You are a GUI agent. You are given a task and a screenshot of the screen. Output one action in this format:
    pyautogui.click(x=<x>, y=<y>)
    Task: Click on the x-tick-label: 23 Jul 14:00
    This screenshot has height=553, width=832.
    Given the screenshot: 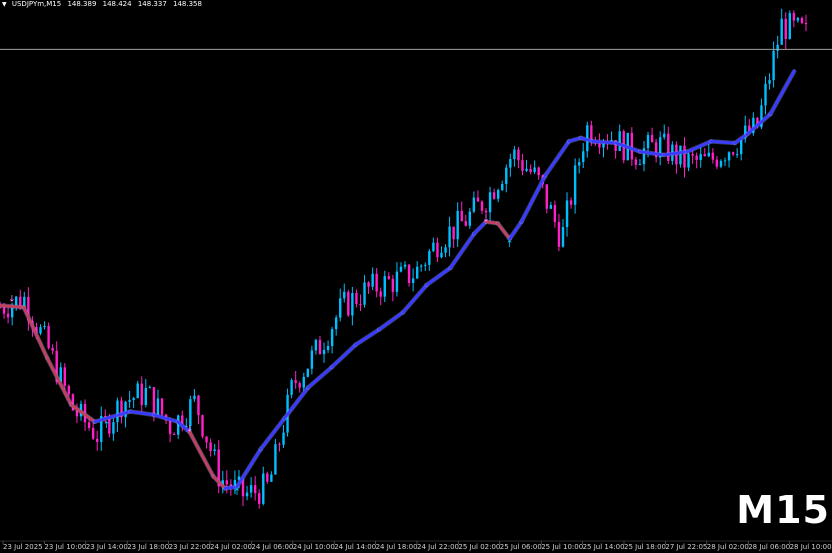 What is the action you would take?
    pyautogui.click(x=107, y=547)
    